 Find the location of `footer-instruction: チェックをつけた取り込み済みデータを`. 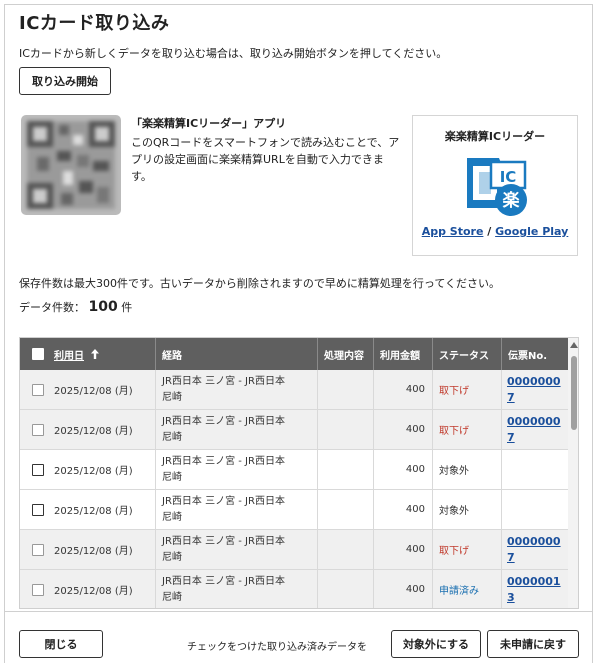

footer-instruction: チェックをつけた取り込み済みデータを is located at coordinates (277, 647).